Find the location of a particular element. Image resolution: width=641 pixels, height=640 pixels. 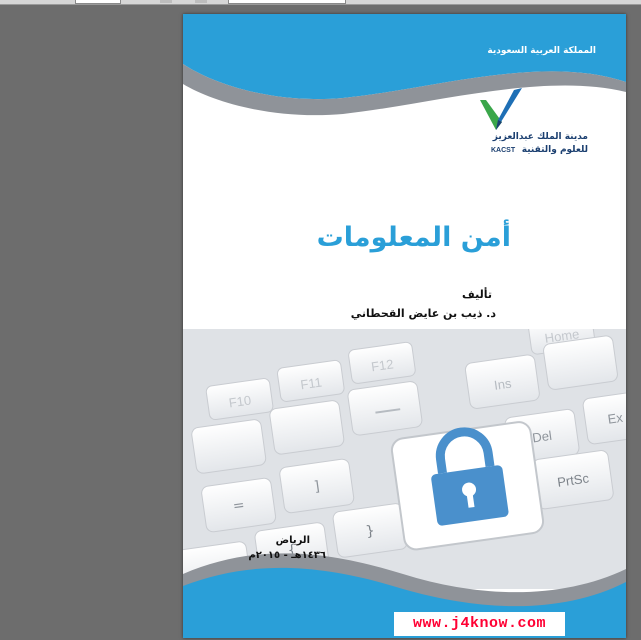

zoom-out-button is located at coordinates (166, 1).